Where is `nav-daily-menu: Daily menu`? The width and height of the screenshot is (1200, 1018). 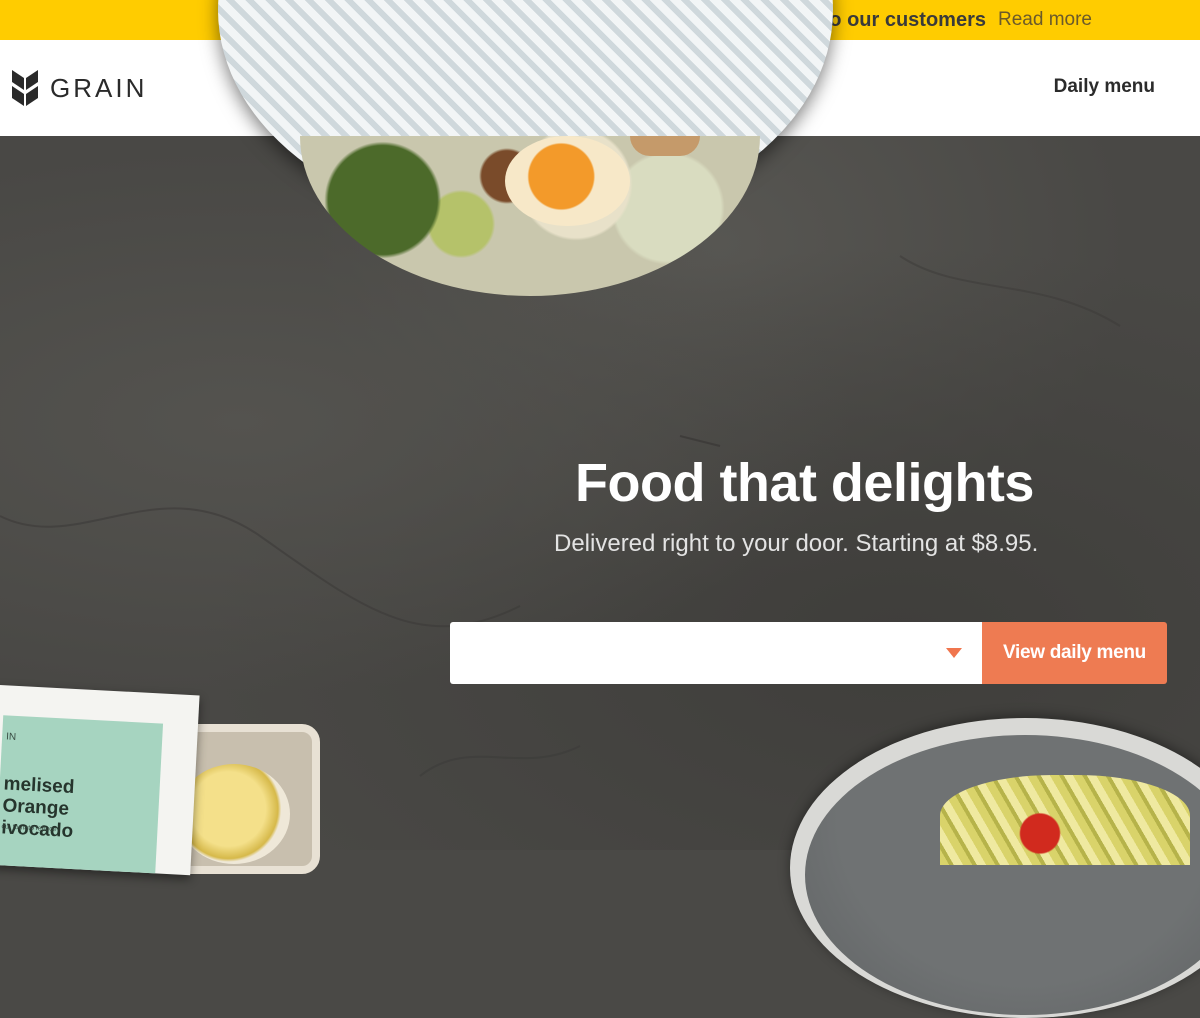 nav-daily-menu: Daily menu is located at coordinates (1104, 87).